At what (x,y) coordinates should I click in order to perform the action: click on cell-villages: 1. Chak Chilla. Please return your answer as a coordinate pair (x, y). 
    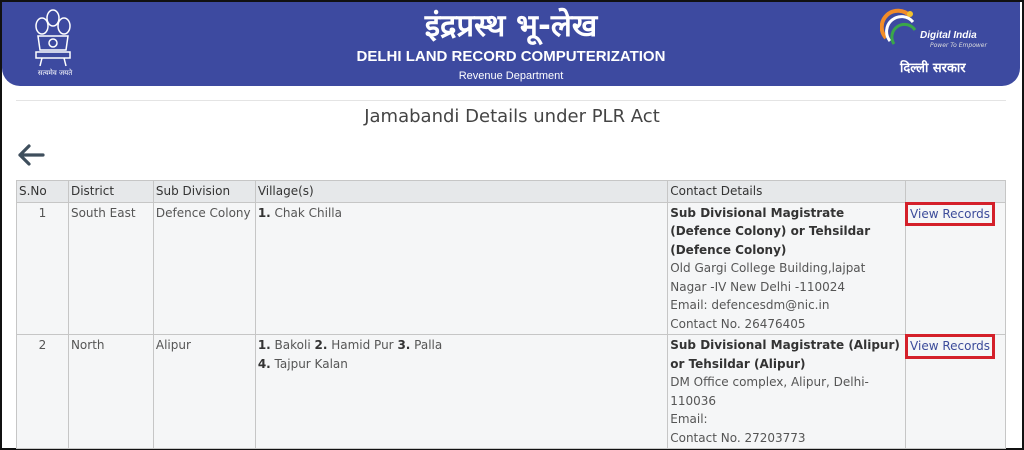
    Looking at the image, I should click on (461, 268).